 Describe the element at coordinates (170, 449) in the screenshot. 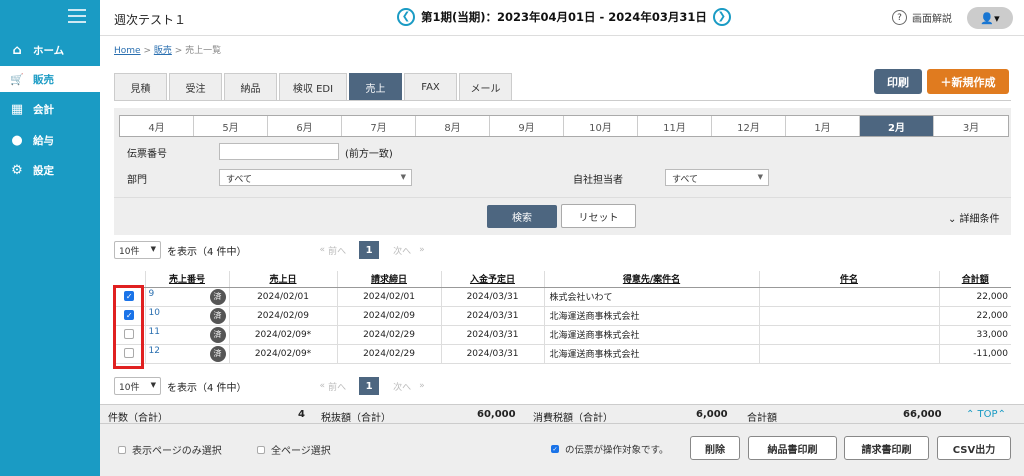

I see `select-page-only-checkbox: 表示ページのみ選択` at that location.